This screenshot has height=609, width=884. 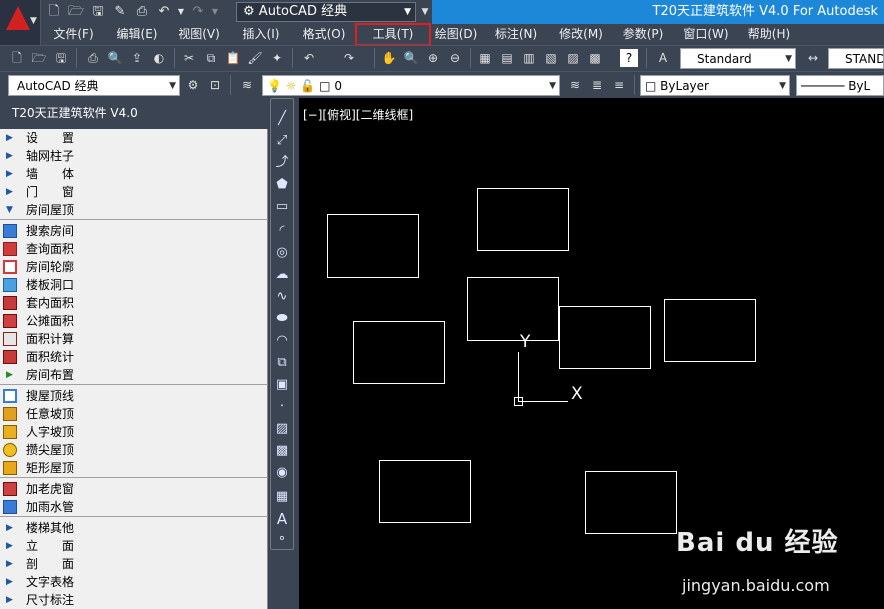 I want to click on hatch-icon: ▨, so click(x=282, y=429).